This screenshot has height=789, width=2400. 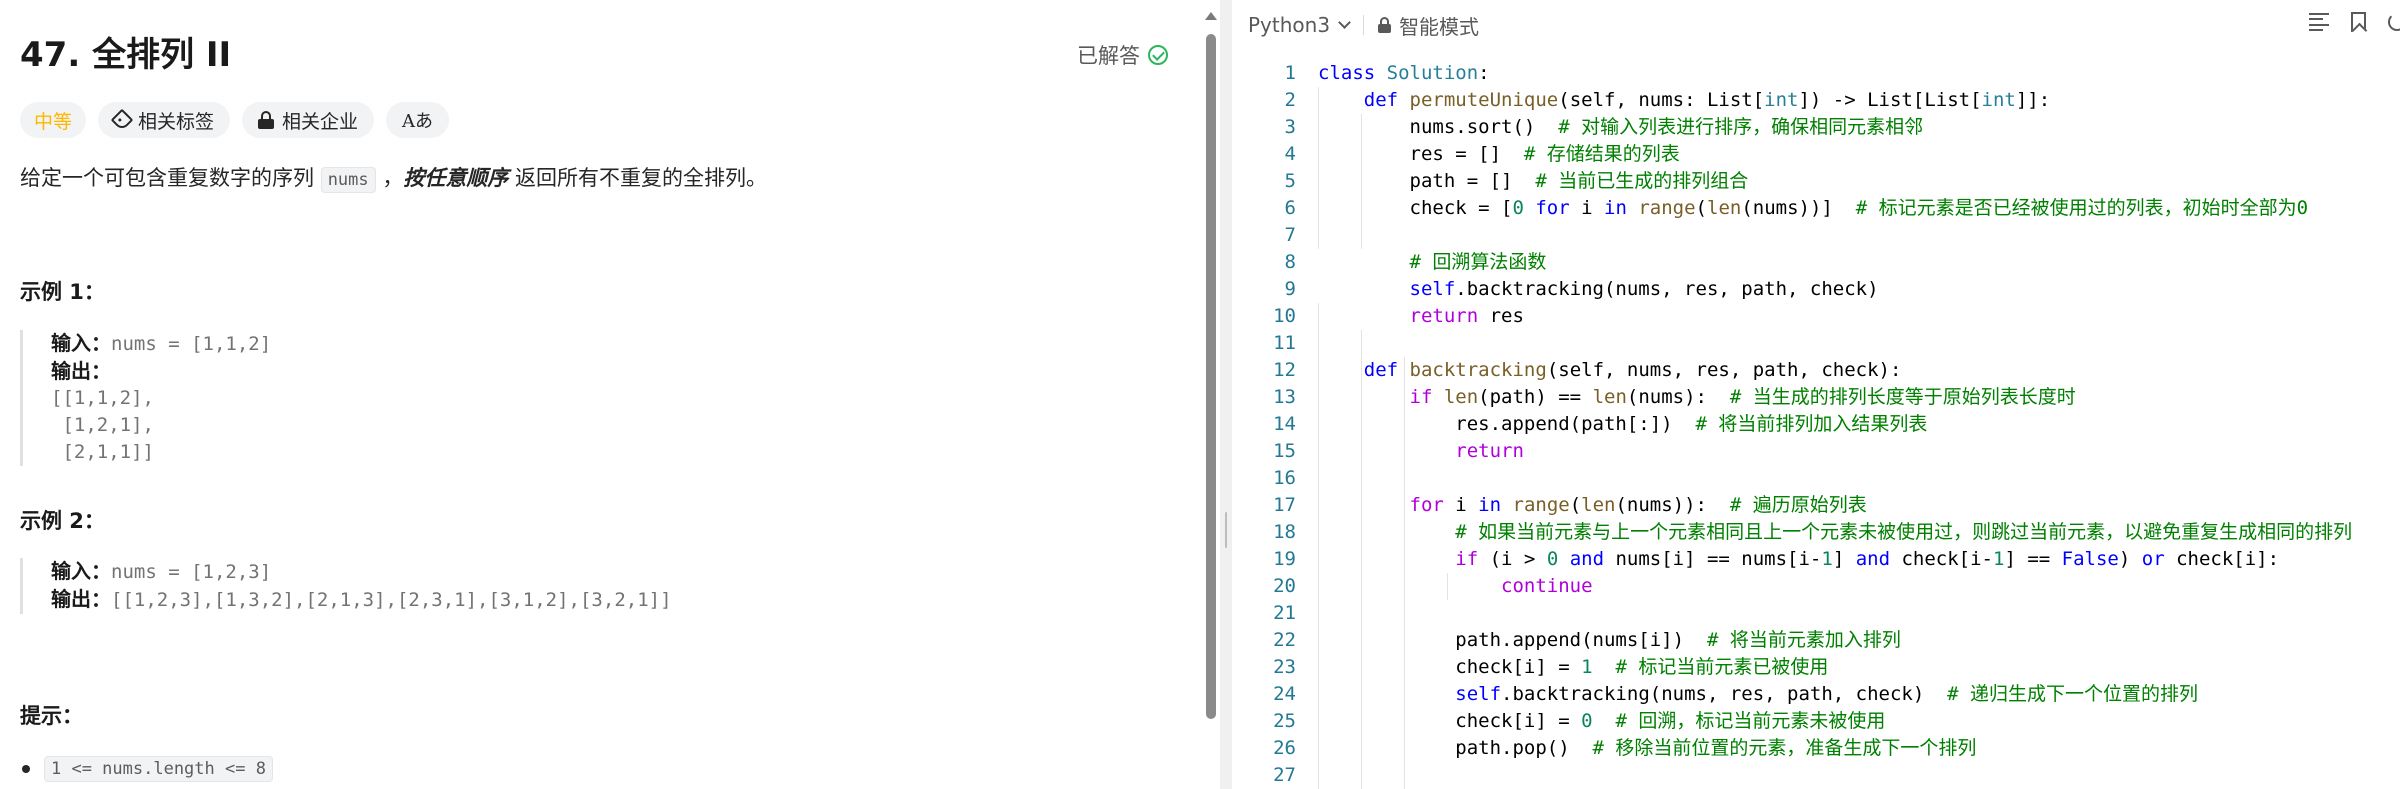 I want to click on problem-scrollbar, so click(x=1211, y=398).